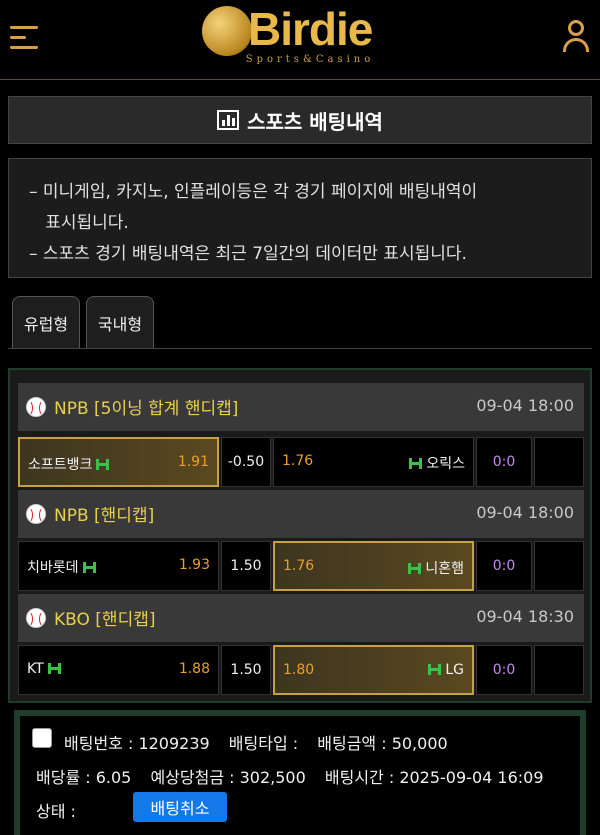  Describe the element at coordinates (228, 120) in the screenshot. I see `bar-chart-icon` at that location.